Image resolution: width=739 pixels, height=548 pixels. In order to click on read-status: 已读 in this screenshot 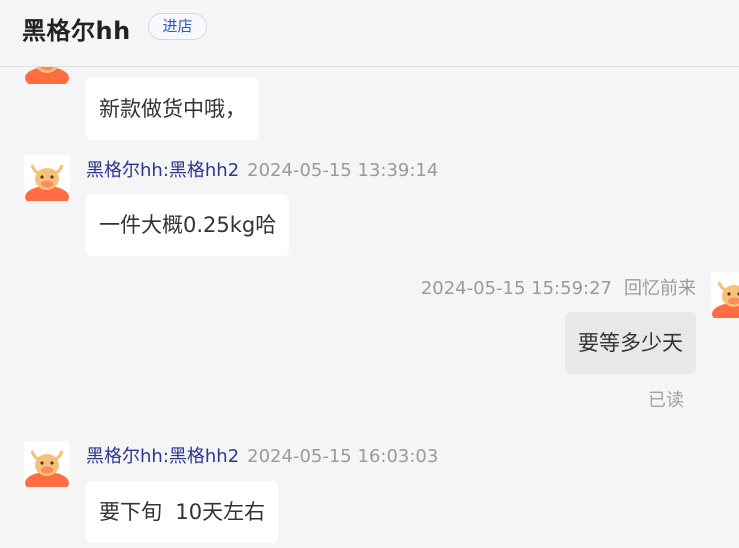, I will do `click(666, 400)`.